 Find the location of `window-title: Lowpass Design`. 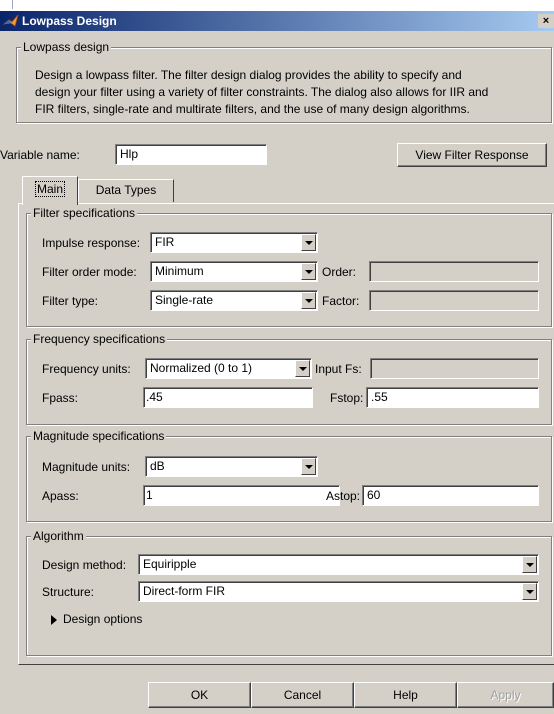

window-title: Lowpass Design is located at coordinates (69, 21).